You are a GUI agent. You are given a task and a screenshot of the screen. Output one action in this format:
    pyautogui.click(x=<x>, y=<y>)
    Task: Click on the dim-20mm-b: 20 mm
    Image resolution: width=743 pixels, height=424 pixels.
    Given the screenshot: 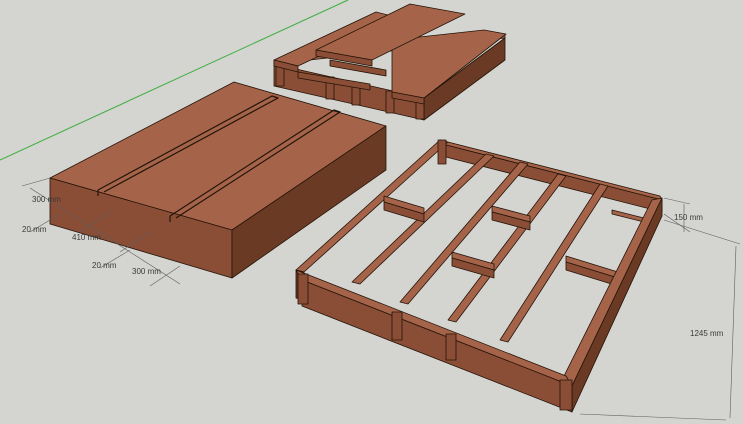 What is the action you would take?
    pyautogui.click(x=104, y=265)
    